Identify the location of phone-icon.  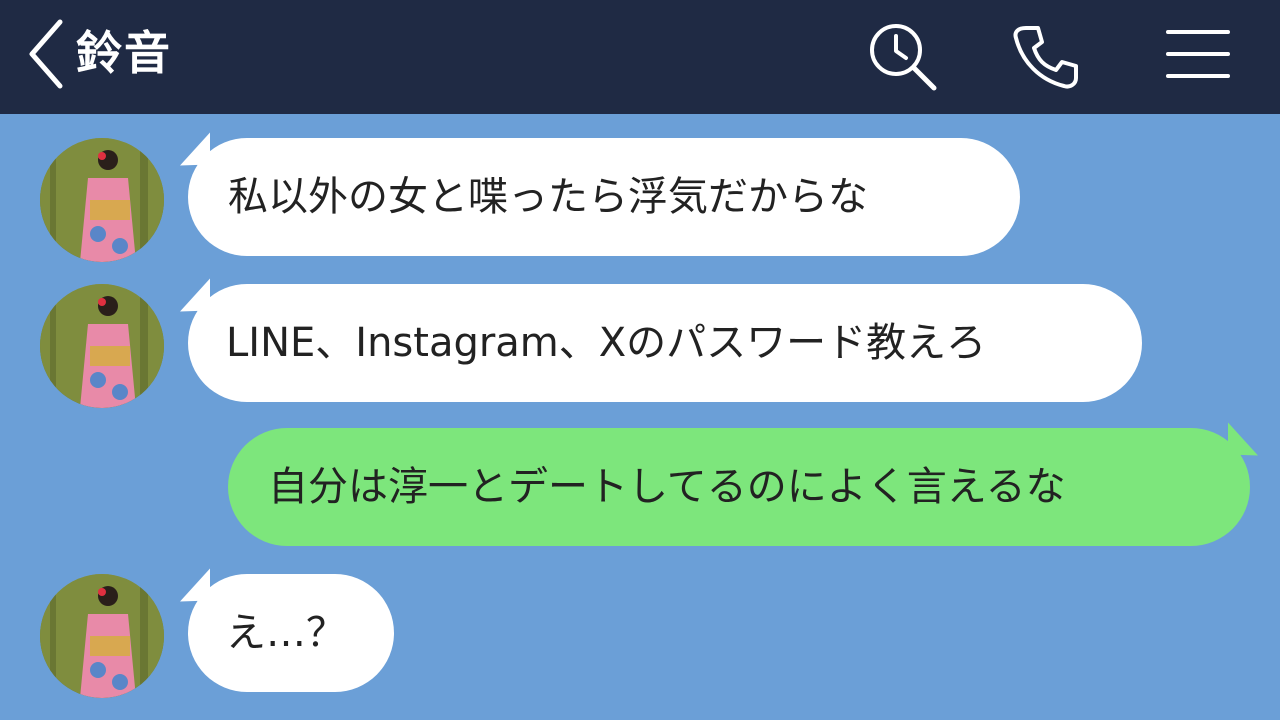
(1045, 57).